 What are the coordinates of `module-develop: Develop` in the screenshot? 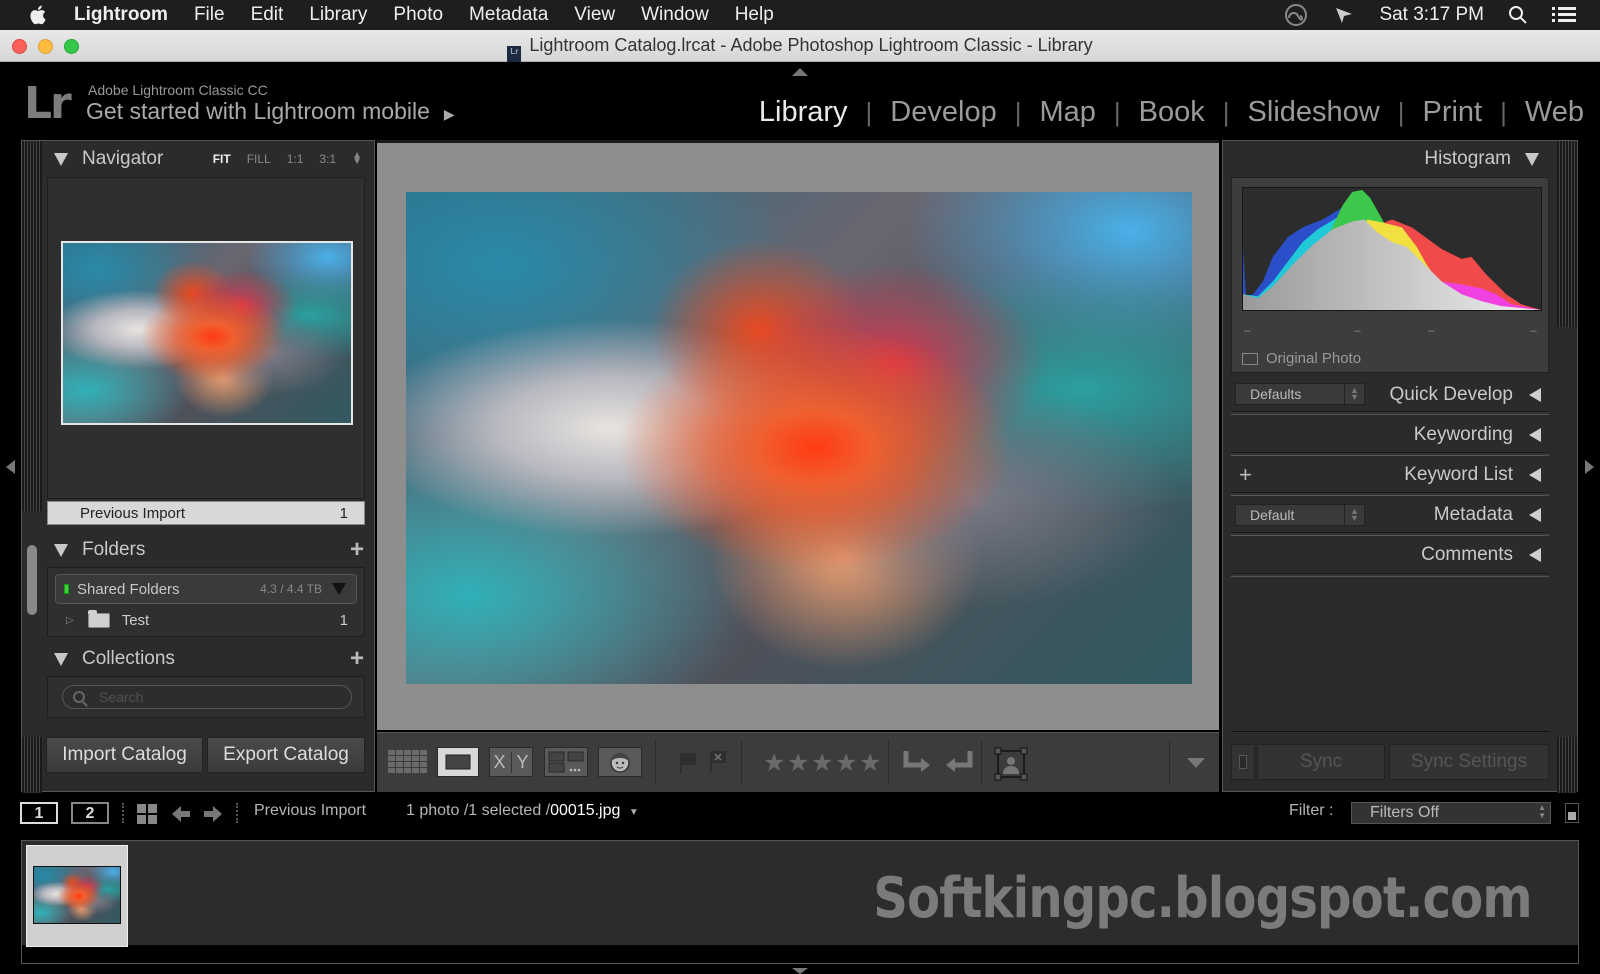 It's located at (943, 112).